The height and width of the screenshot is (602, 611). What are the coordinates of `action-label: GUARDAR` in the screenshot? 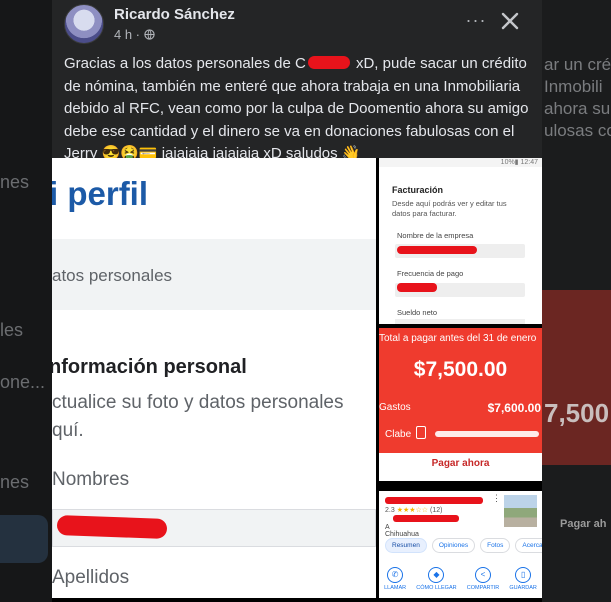 It's located at (523, 588).